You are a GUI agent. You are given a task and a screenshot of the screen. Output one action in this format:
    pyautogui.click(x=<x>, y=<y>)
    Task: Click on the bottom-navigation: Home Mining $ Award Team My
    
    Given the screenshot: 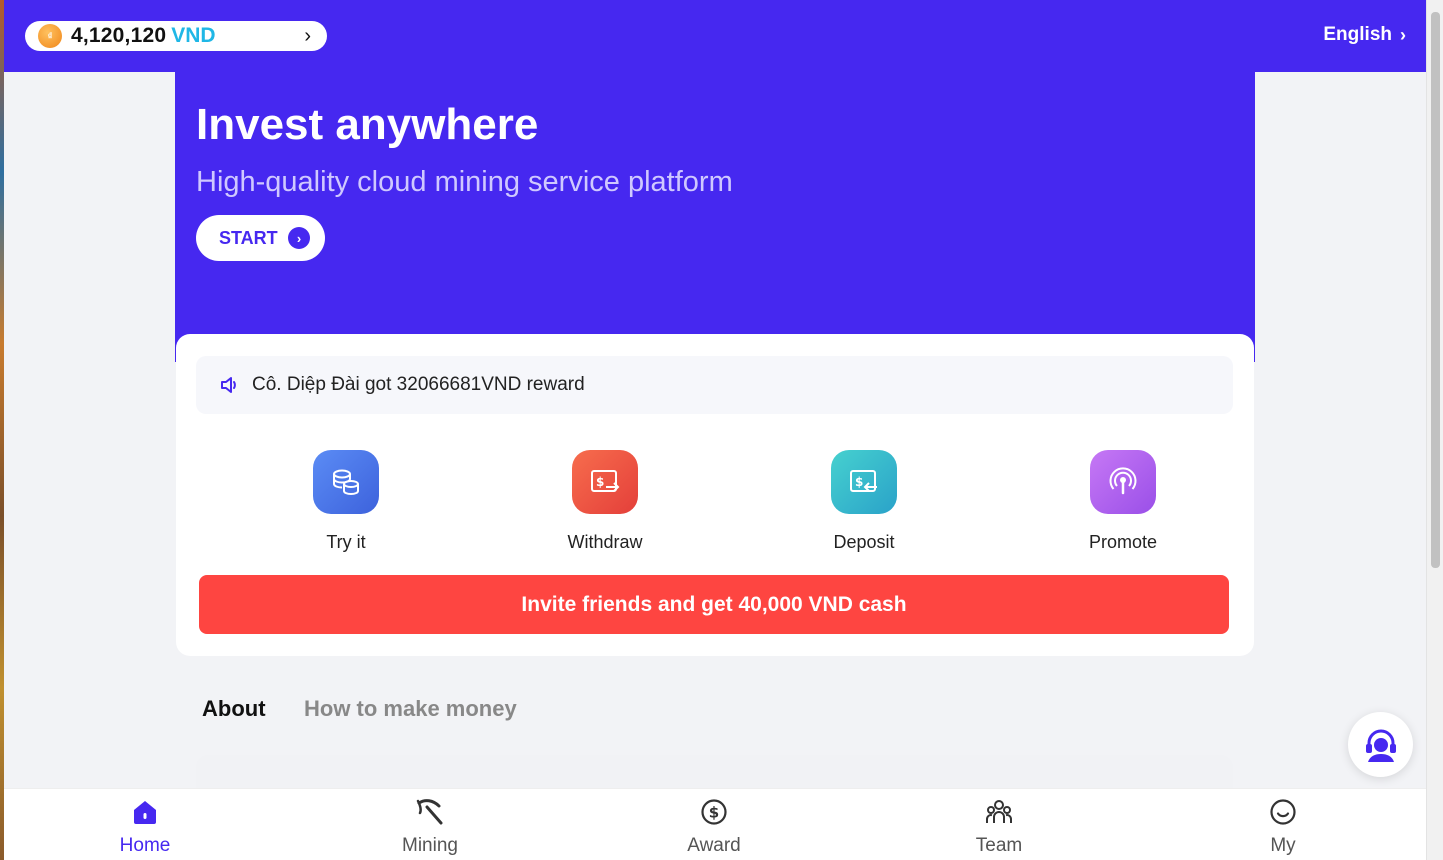 What is the action you would take?
    pyautogui.click(x=715, y=824)
    